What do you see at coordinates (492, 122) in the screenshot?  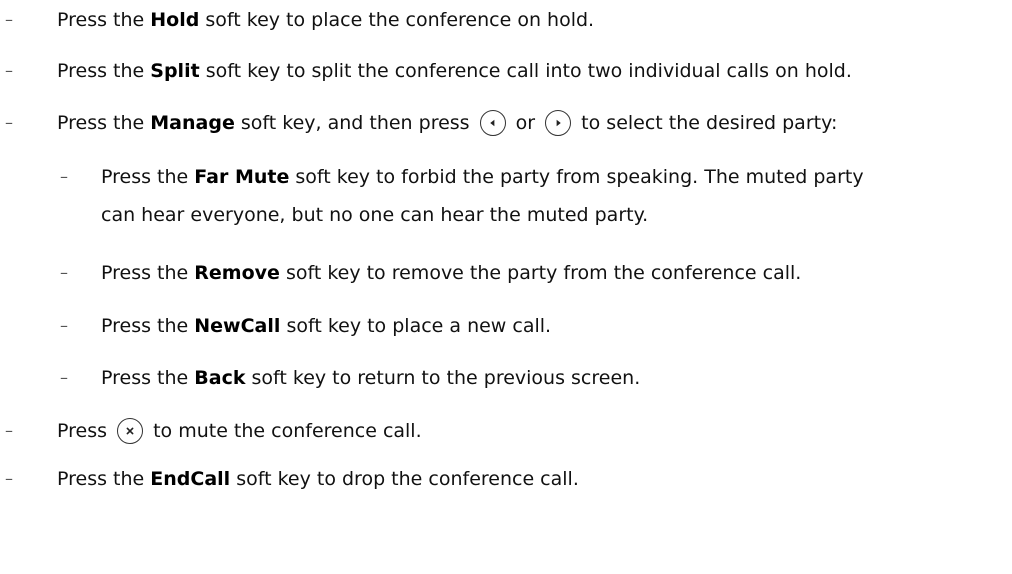 I see `left-arrow-key-icon` at bounding box center [492, 122].